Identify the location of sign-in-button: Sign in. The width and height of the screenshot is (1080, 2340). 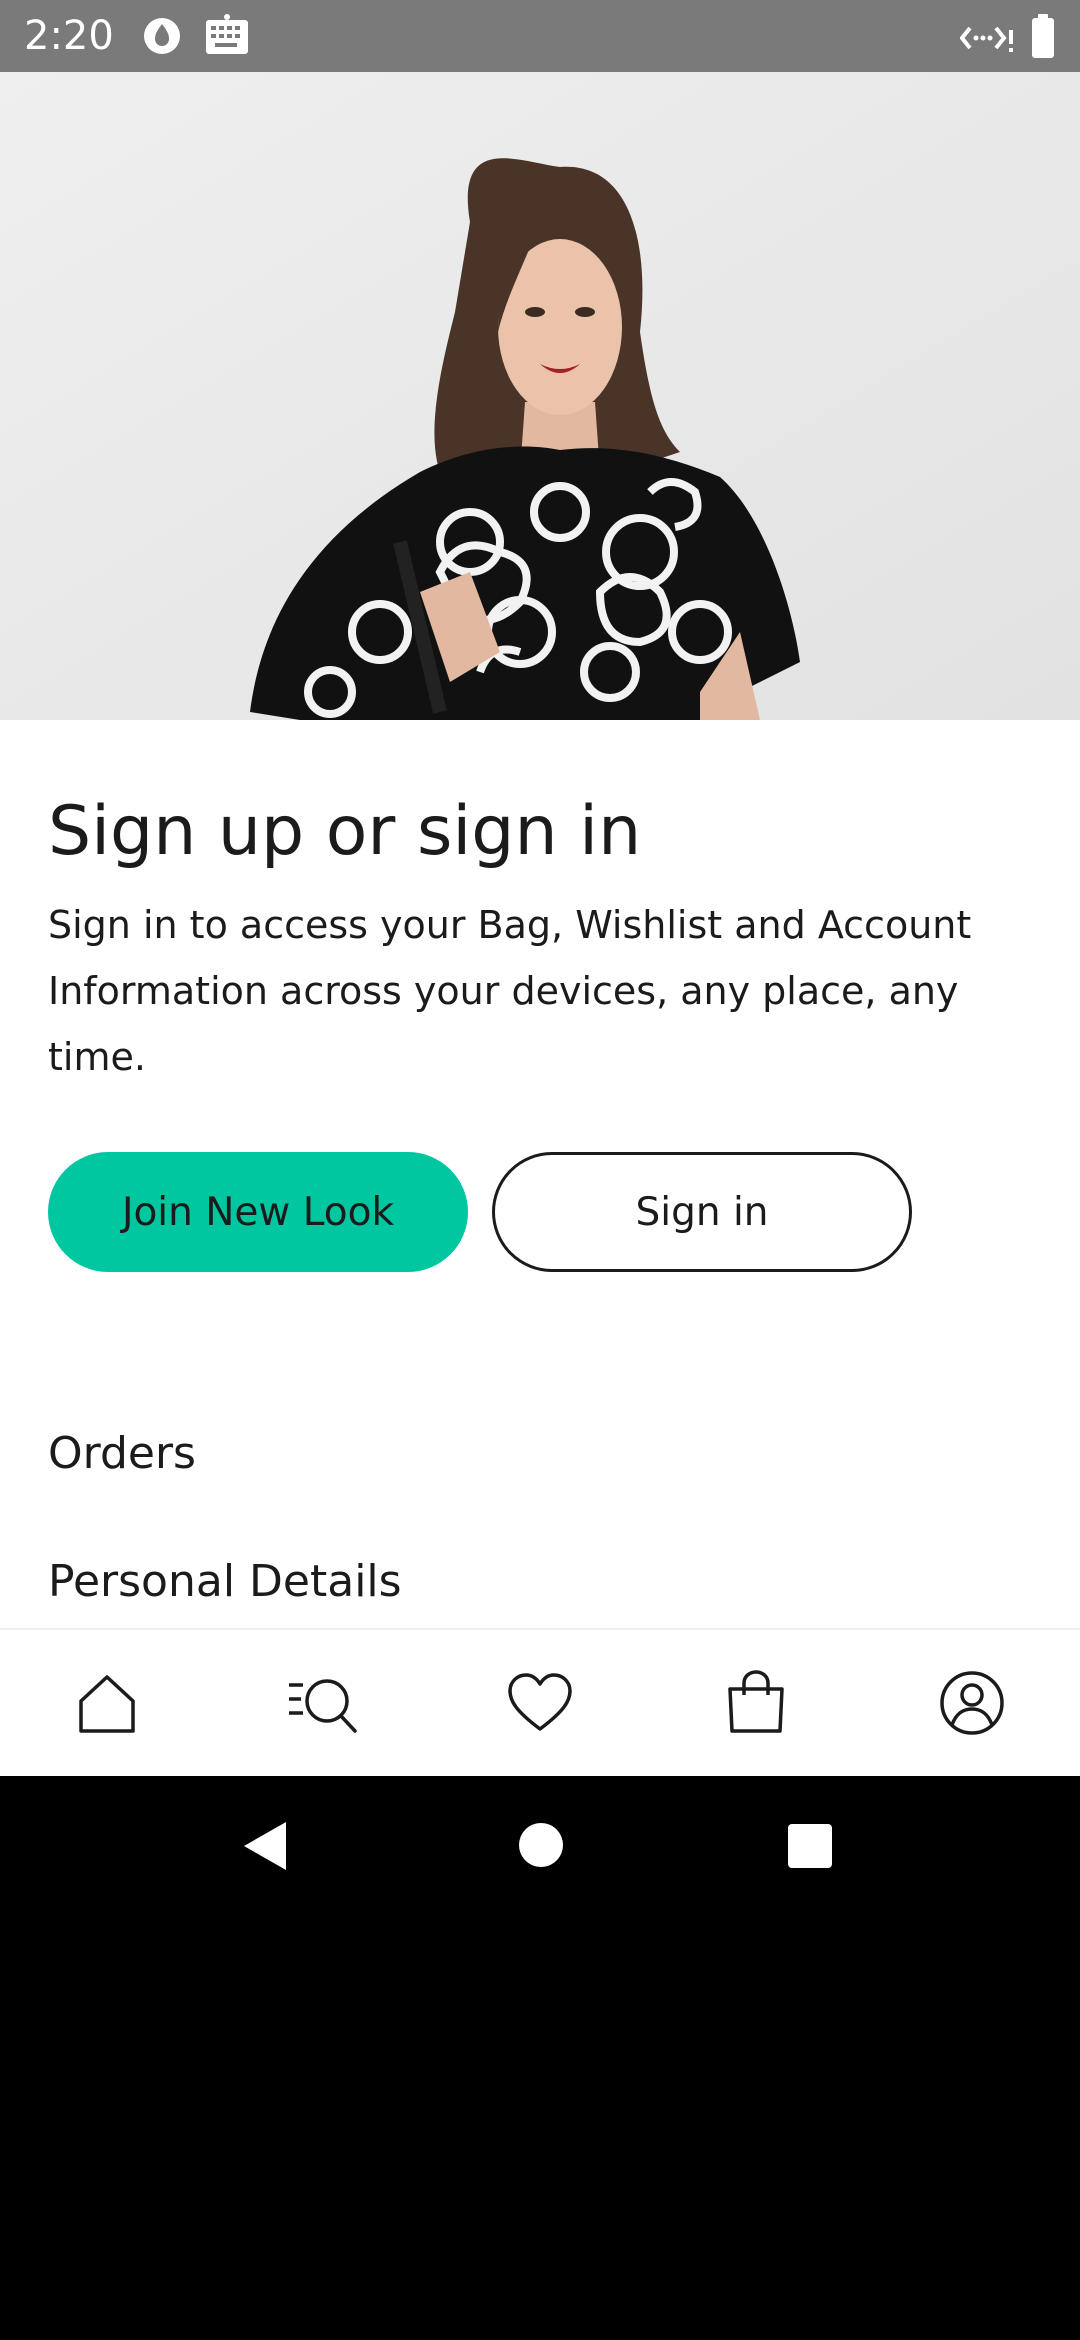
(702, 1212).